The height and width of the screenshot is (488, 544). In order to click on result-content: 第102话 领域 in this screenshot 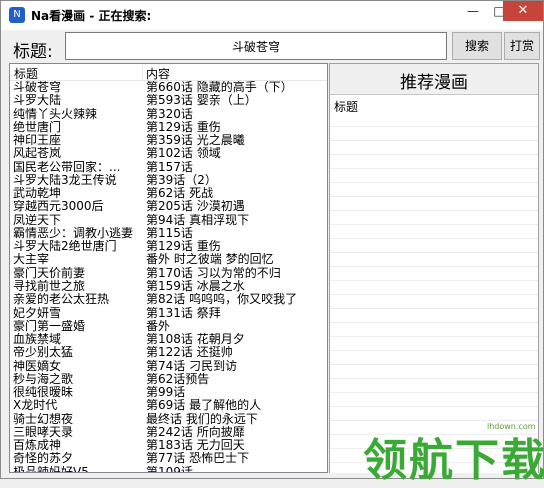, I will do `click(183, 154)`.